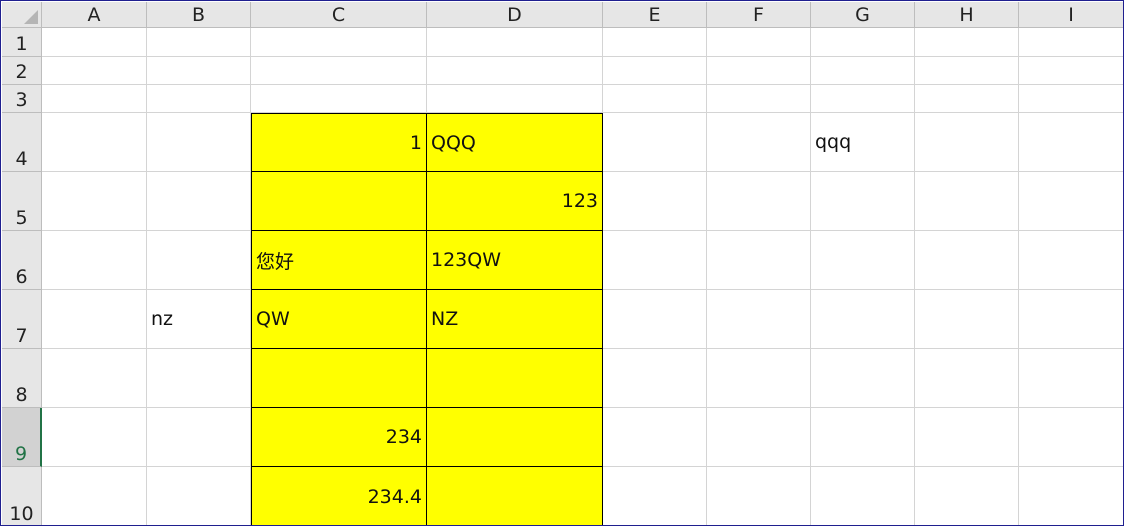 The width and height of the screenshot is (1124, 526). I want to click on cell-i9, so click(1071, 437).